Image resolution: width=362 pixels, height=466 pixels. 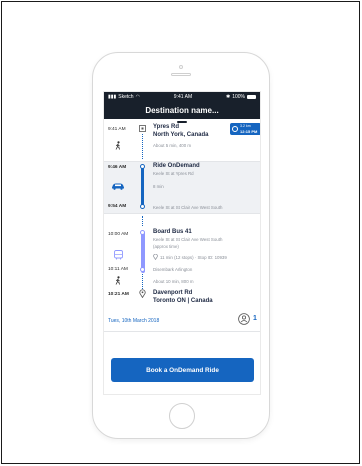 What do you see at coordinates (173, 293) in the screenshot?
I see `destination-name: Davenport Rd` at bounding box center [173, 293].